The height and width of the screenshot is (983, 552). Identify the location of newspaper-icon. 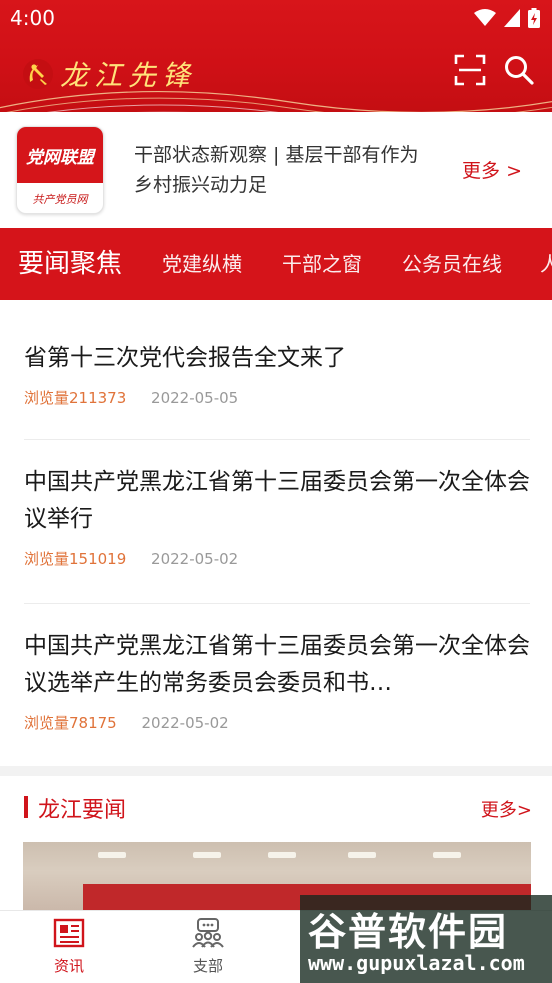
(69, 933).